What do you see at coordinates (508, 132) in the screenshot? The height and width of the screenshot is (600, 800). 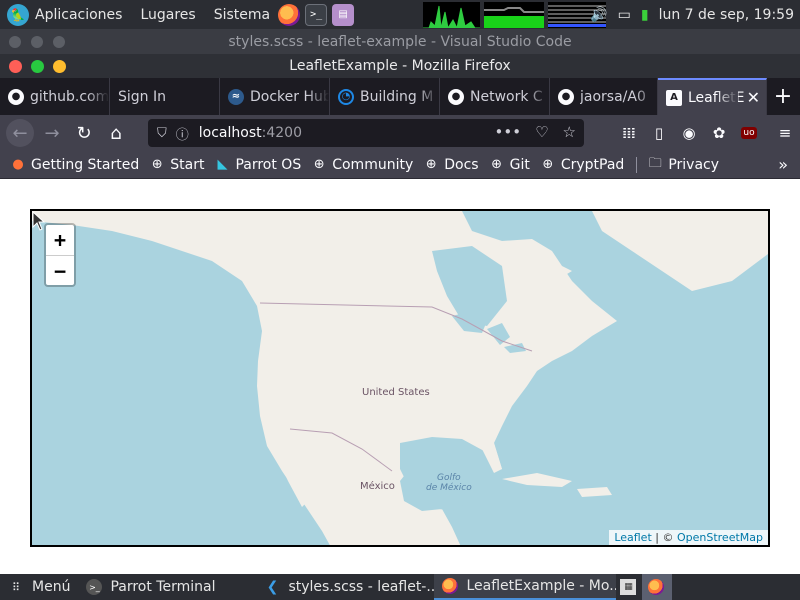 I see `page-actions-icon: •••` at bounding box center [508, 132].